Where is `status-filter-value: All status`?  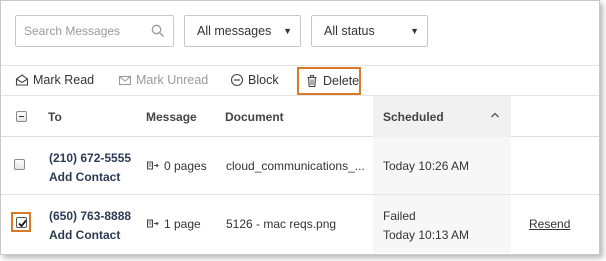 status-filter-value: All status is located at coordinates (349, 31).